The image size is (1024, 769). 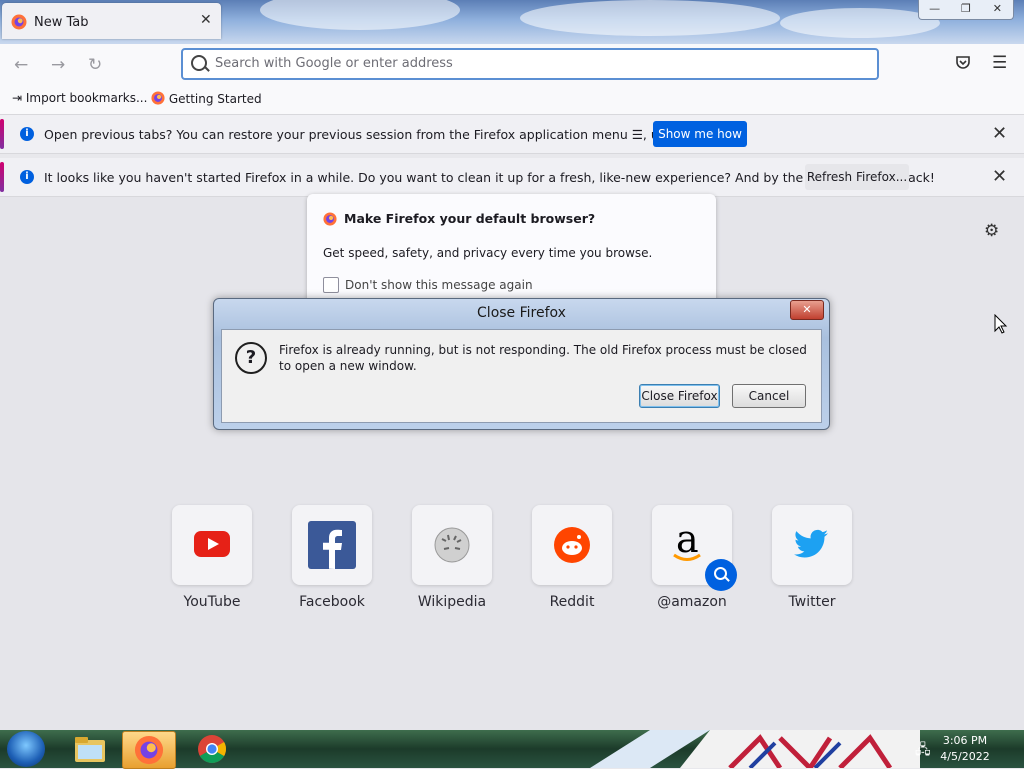 I want to click on youtube-icon, so click(x=212, y=544).